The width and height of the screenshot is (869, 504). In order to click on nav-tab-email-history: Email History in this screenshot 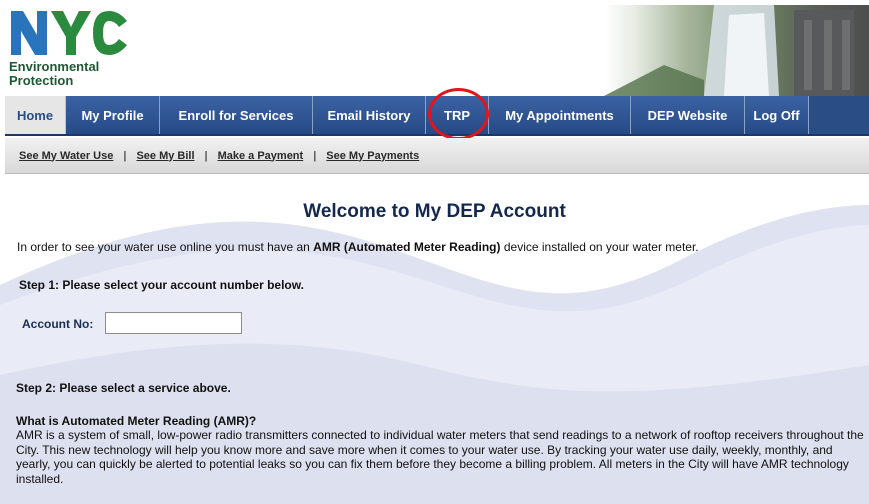, I will do `click(369, 115)`.